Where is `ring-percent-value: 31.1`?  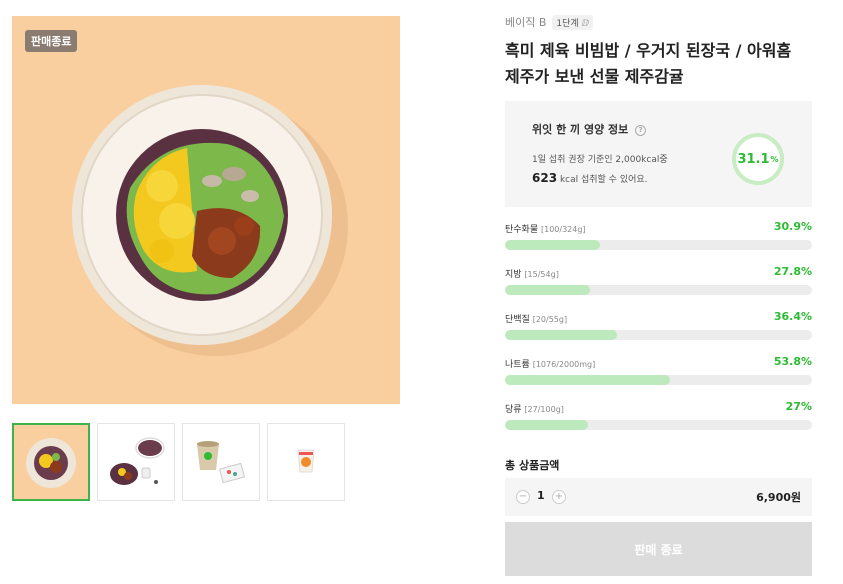 ring-percent-value: 31.1 is located at coordinates (753, 159).